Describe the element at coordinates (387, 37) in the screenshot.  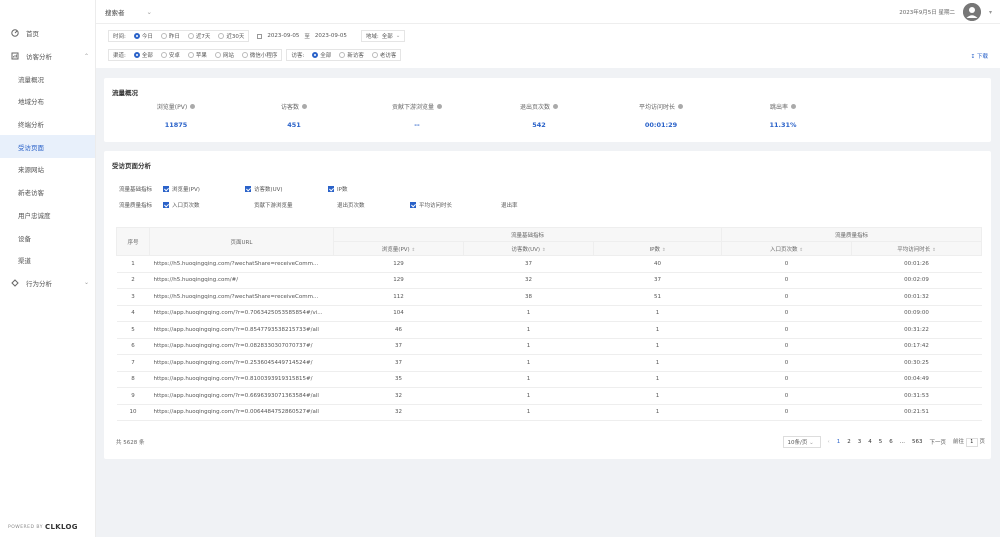
I see `region-value: 全部` at that location.